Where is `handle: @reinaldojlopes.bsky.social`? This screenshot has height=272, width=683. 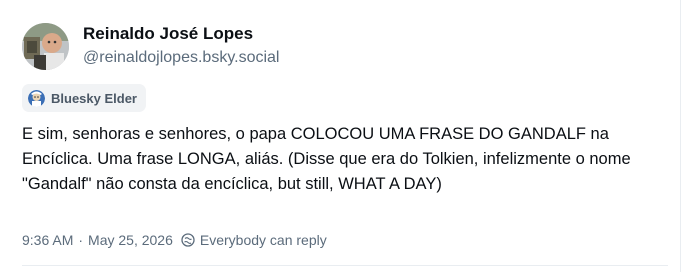 handle: @reinaldojlopes.bsky.social is located at coordinates (181, 58).